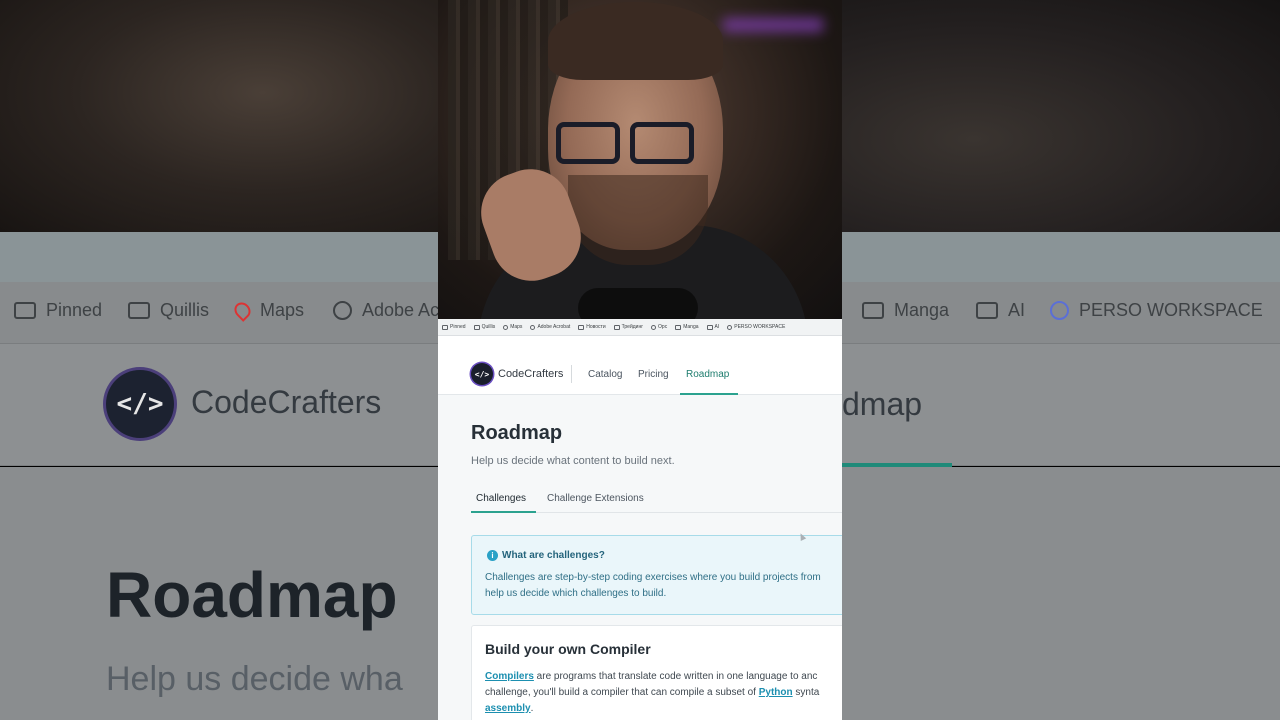 The width and height of the screenshot is (1280, 720). What do you see at coordinates (140, 404) in the screenshot?
I see `blurred-logo-icon: </>` at bounding box center [140, 404].